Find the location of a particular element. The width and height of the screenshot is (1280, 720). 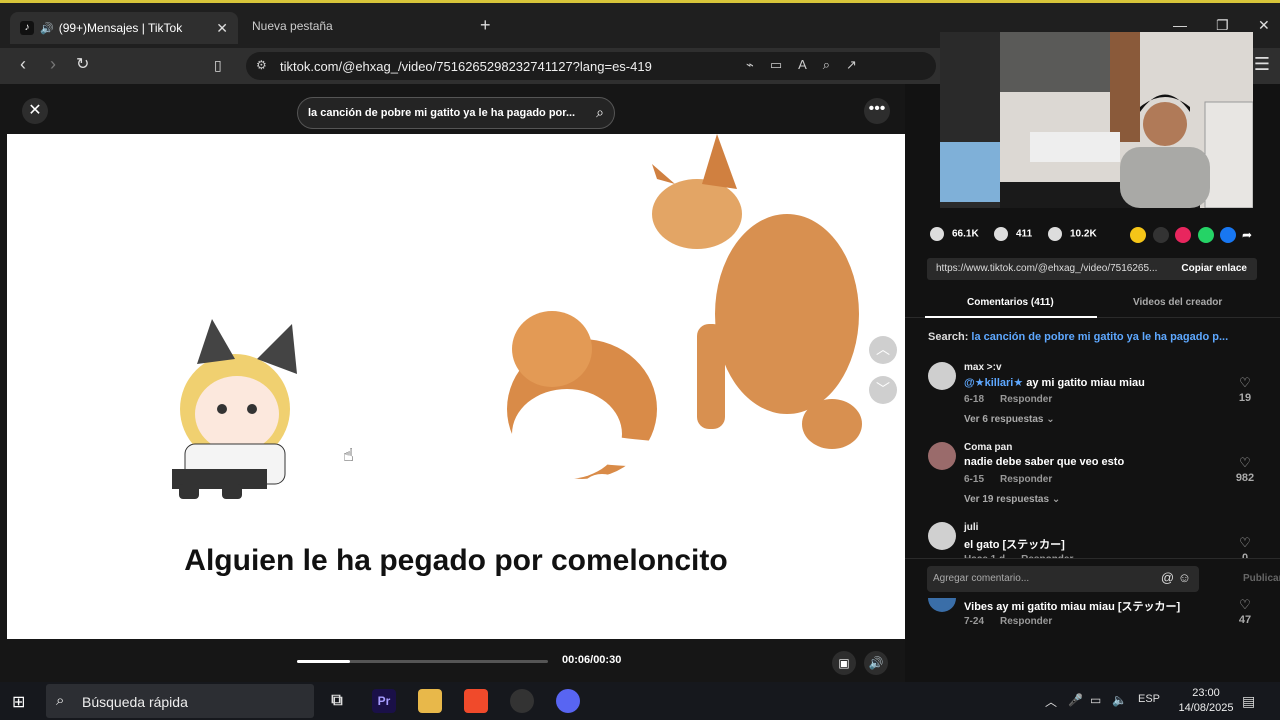

tab-tiktok: ♪ 🔊 (99+)Mensajes | TikTok ✕ is located at coordinates (124, 28).